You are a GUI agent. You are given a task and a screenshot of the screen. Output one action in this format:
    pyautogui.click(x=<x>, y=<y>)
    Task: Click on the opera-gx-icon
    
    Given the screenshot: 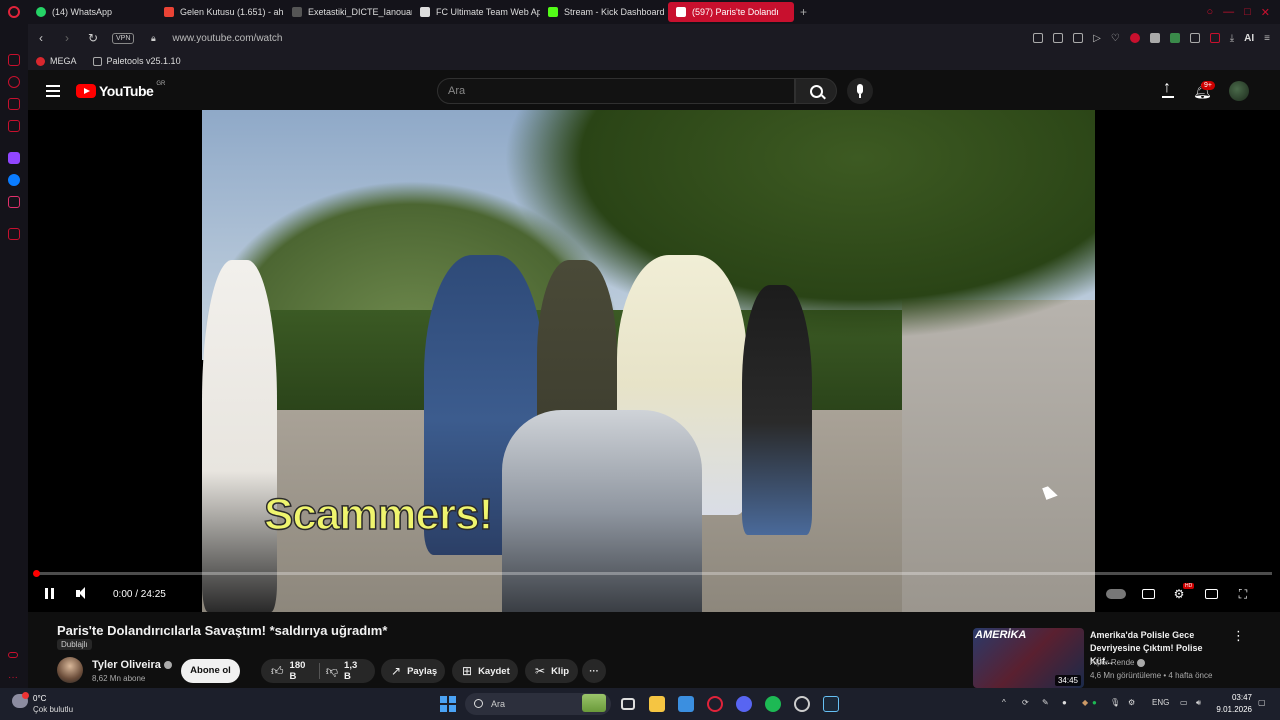 What is the action you would take?
    pyautogui.click(x=715, y=704)
    